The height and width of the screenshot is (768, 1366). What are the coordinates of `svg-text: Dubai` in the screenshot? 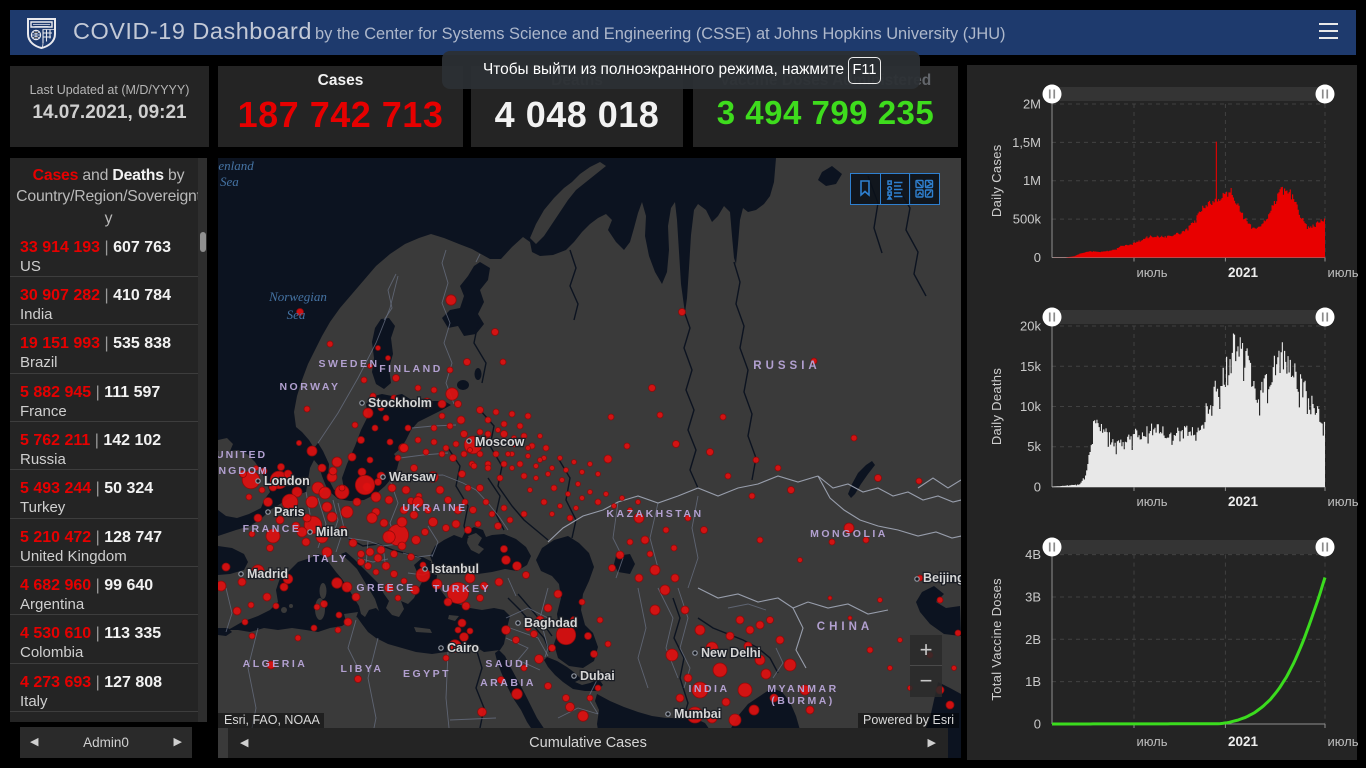 It's located at (597, 676).